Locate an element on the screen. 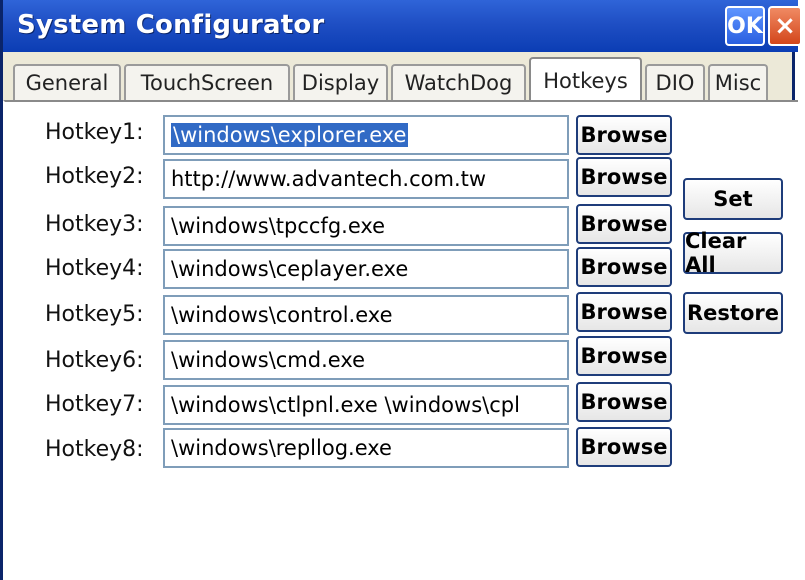  hotkey1-label: Hotkey1: is located at coordinates (94, 132).